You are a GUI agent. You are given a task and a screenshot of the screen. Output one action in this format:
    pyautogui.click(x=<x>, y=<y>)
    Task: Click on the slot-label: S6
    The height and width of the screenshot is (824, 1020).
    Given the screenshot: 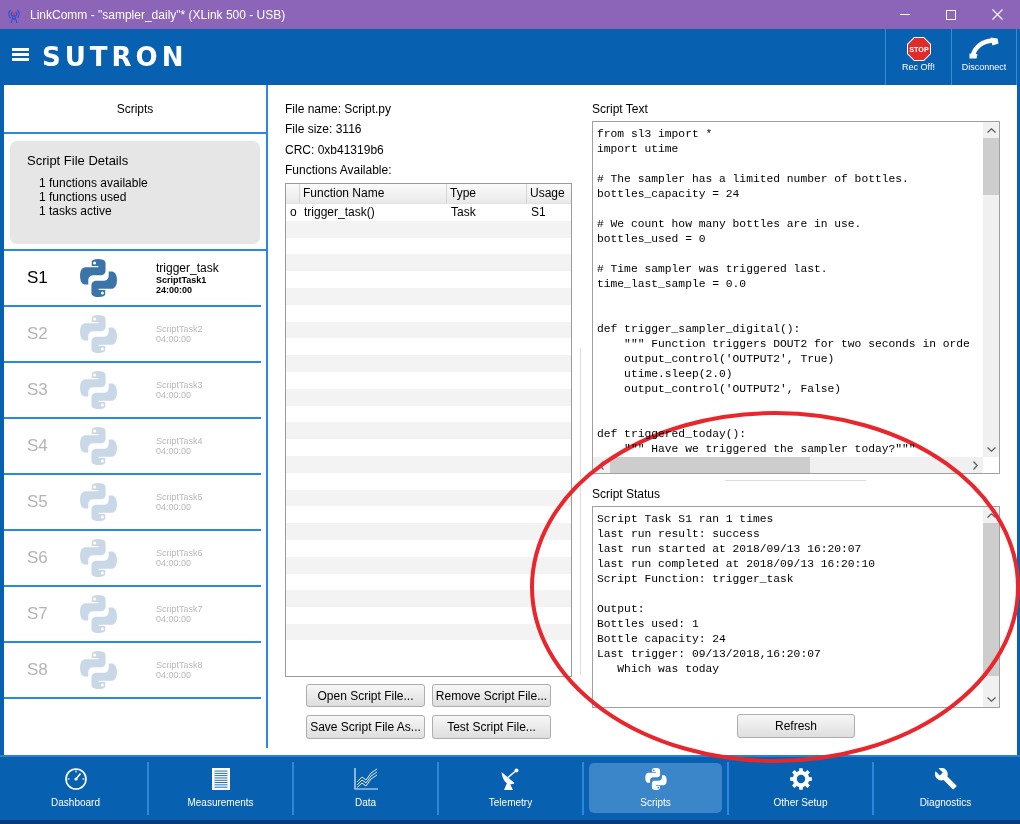 What is the action you would take?
    pyautogui.click(x=37, y=558)
    